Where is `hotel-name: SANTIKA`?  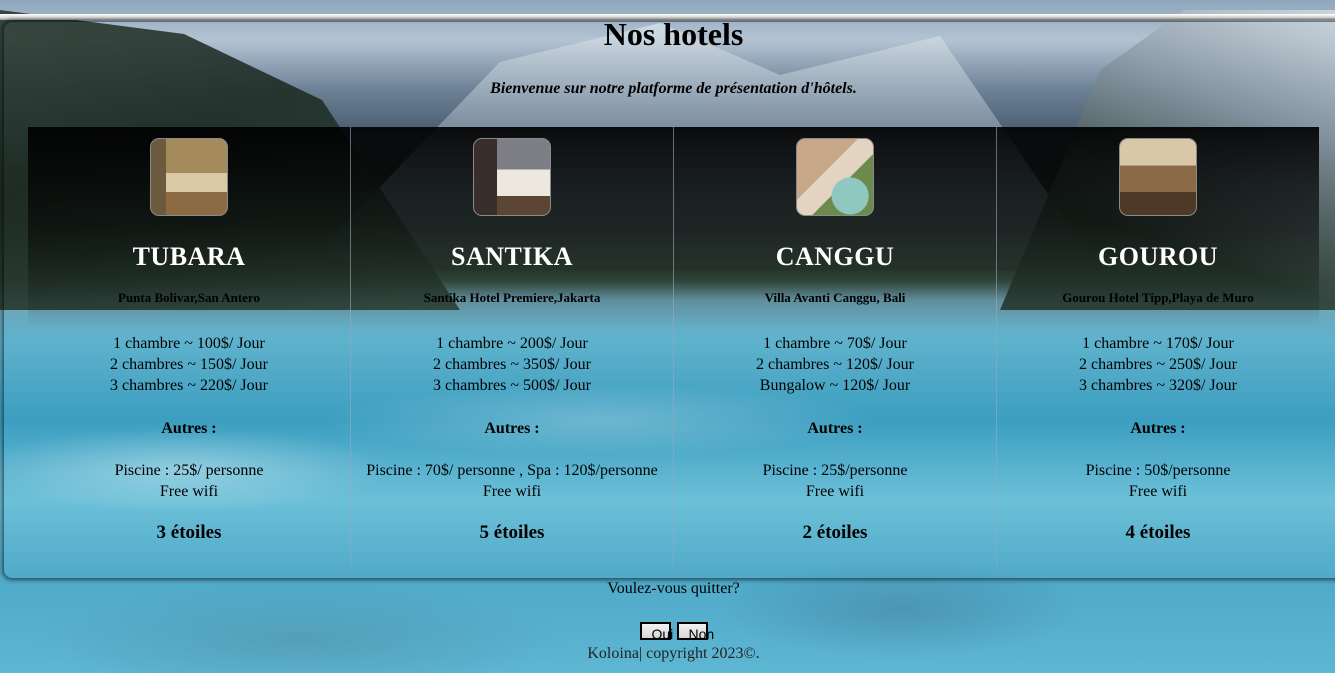
hotel-name: SANTIKA is located at coordinates (512, 256).